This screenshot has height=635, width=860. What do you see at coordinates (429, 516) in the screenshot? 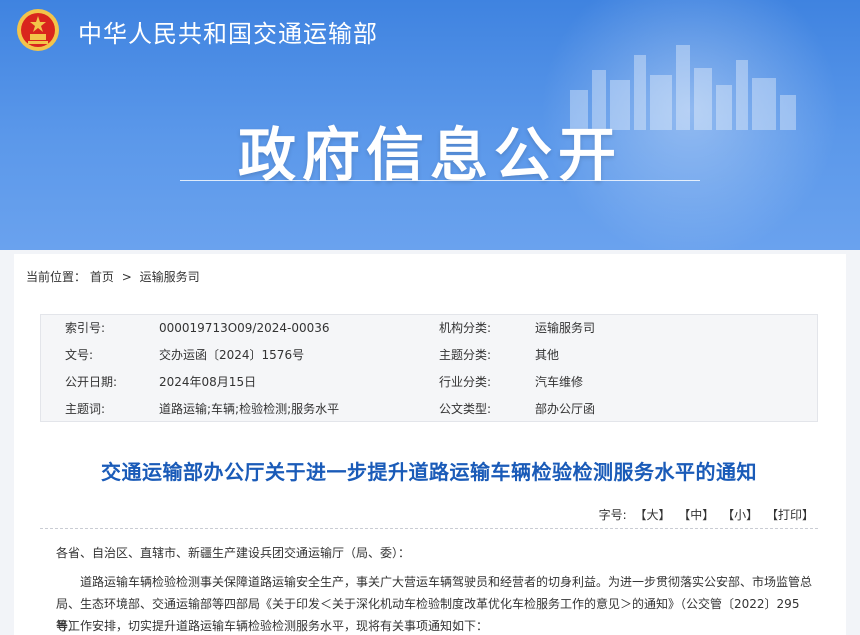
I see `font-size-controls: 字号: 【大】 【中】 【小】 【打印】` at bounding box center [429, 516].